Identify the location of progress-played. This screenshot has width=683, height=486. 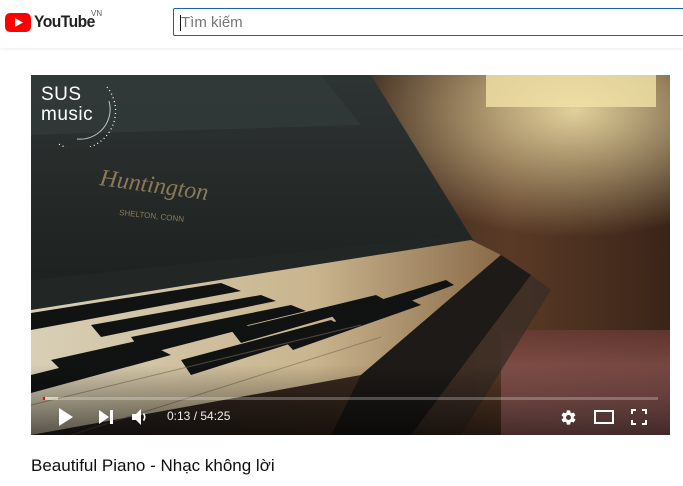
(44, 398).